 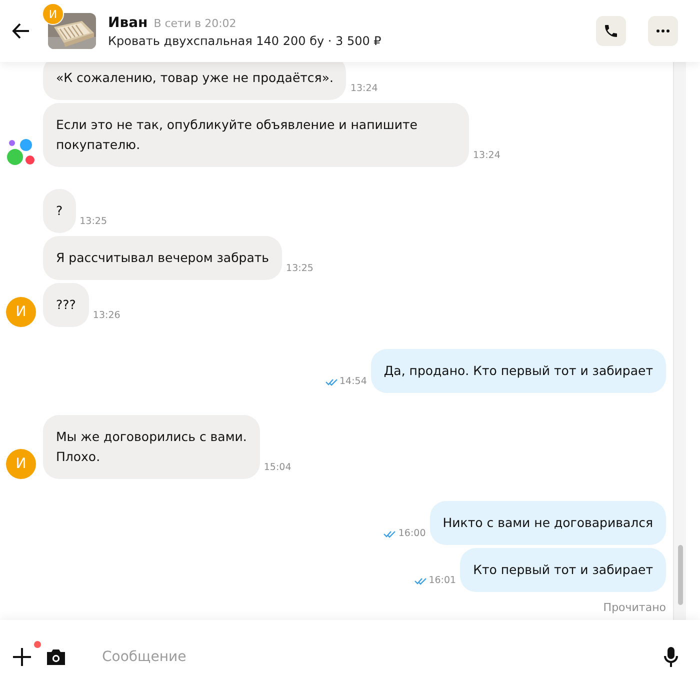 What do you see at coordinates (278, 468) in the screenshot?
I see `message-time: 15:04` at bounding box center [278, 468].